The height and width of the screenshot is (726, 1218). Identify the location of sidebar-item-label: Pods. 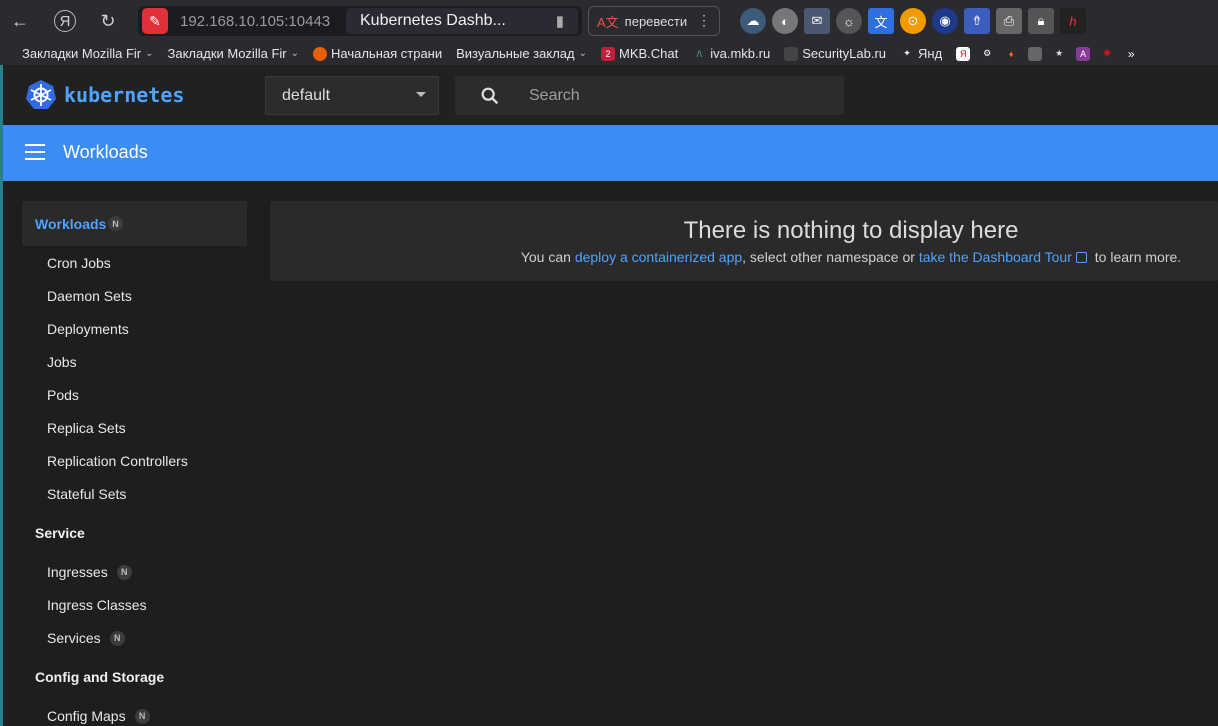
(63, 395).